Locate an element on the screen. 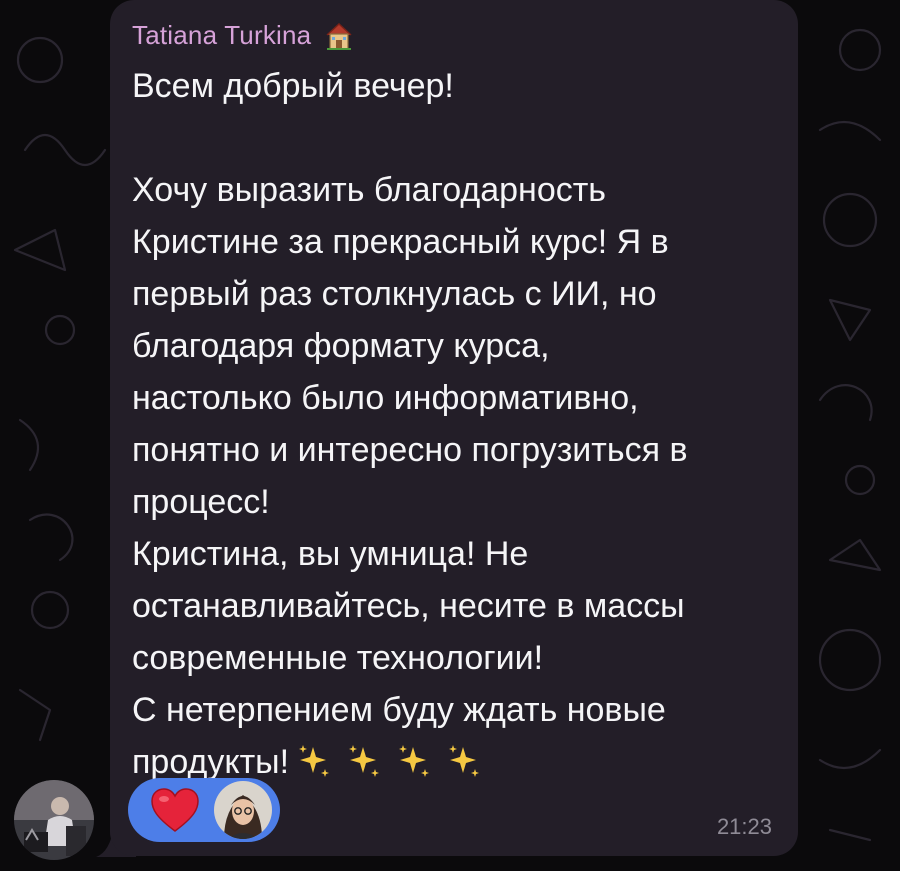 This screenshot has width=900, height=871. sparkles-icon is located at coordinates (389, 761).